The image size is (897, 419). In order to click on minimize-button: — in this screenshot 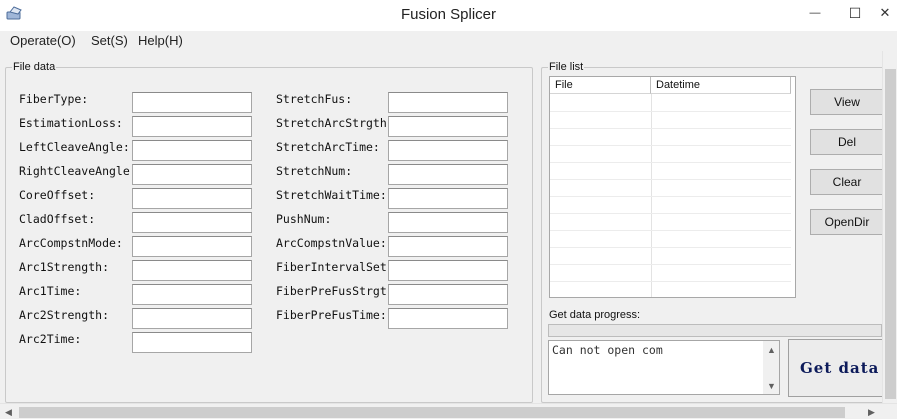, I will do `click(815, 13)`.